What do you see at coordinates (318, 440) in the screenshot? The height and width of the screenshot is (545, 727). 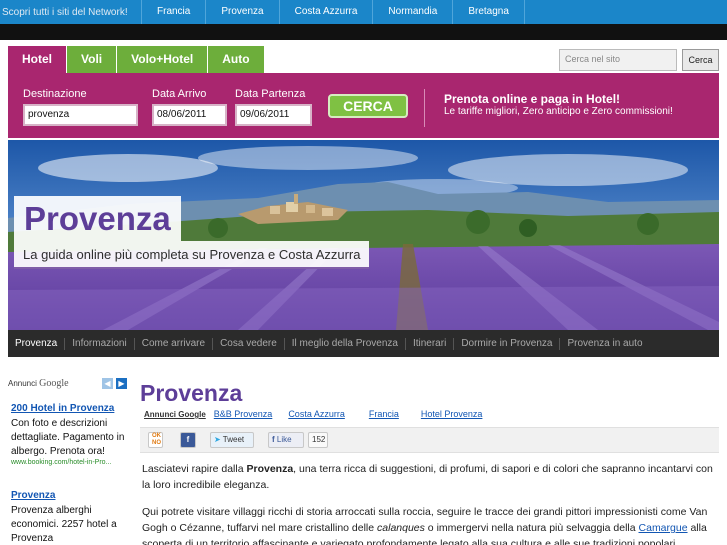 I see `like-count: 152` at bounding box center [318, 440].